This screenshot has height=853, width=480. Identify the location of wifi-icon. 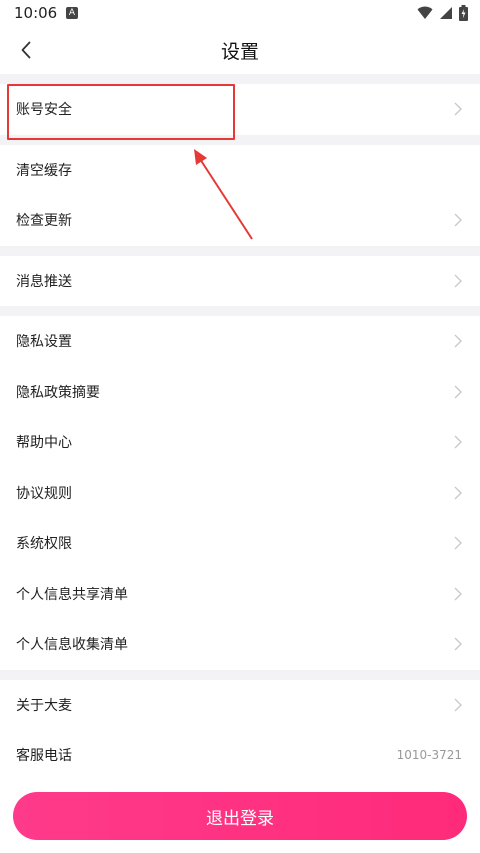
(425, 12).